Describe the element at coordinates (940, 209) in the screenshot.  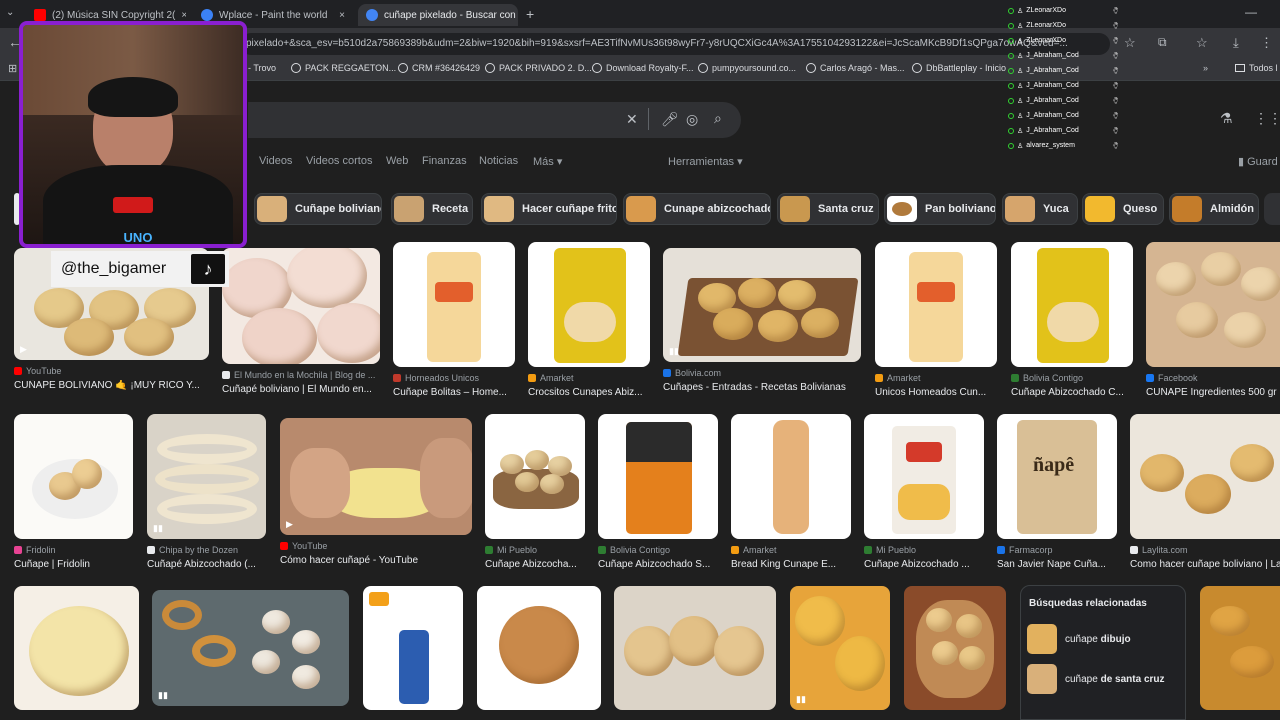
I see `chip-pan-boliviano: Pan boliviano` at that location.